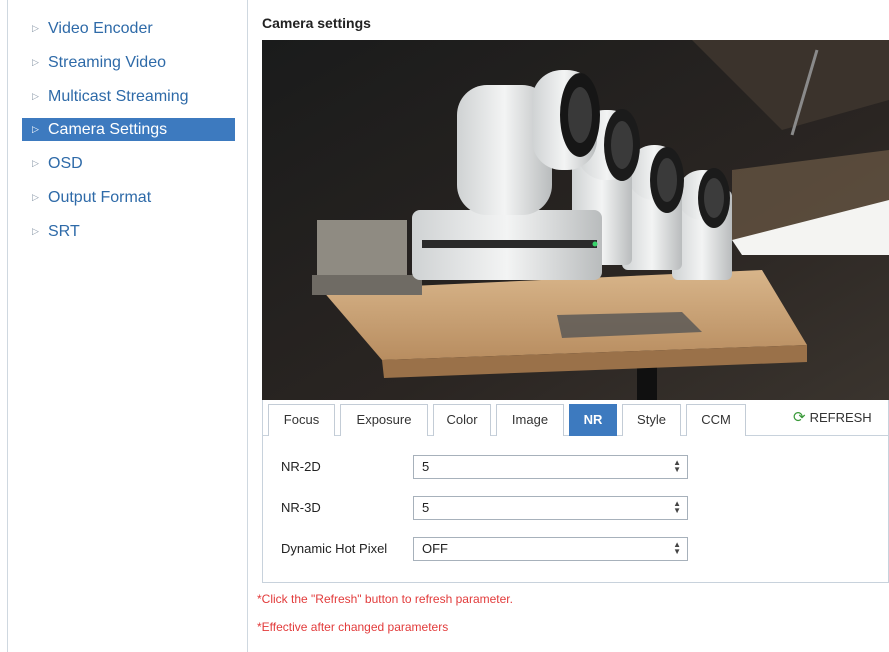  What do you see at coordinates (128, 163) in the screenshot?
I see `sidebar-item-osd: ▷ OSD` at bounding box center [128, 163].